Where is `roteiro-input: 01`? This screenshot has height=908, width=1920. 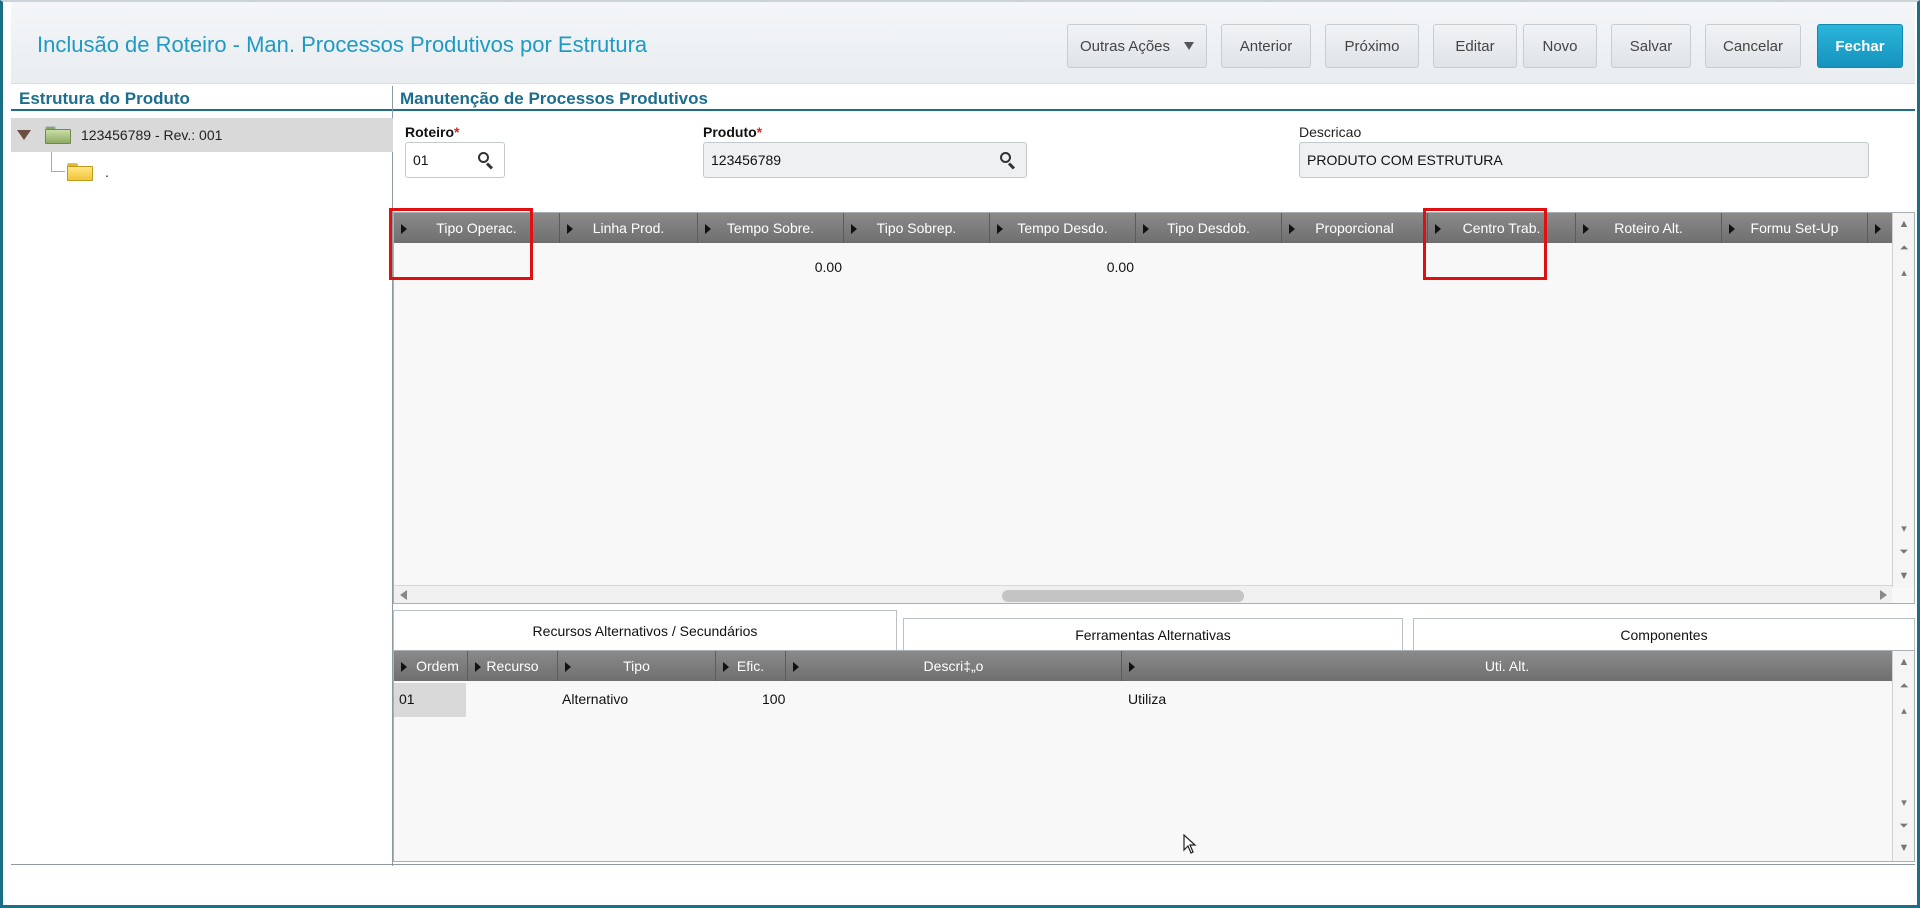 roteiro-input: 01 is located at coordinates (455, 160).